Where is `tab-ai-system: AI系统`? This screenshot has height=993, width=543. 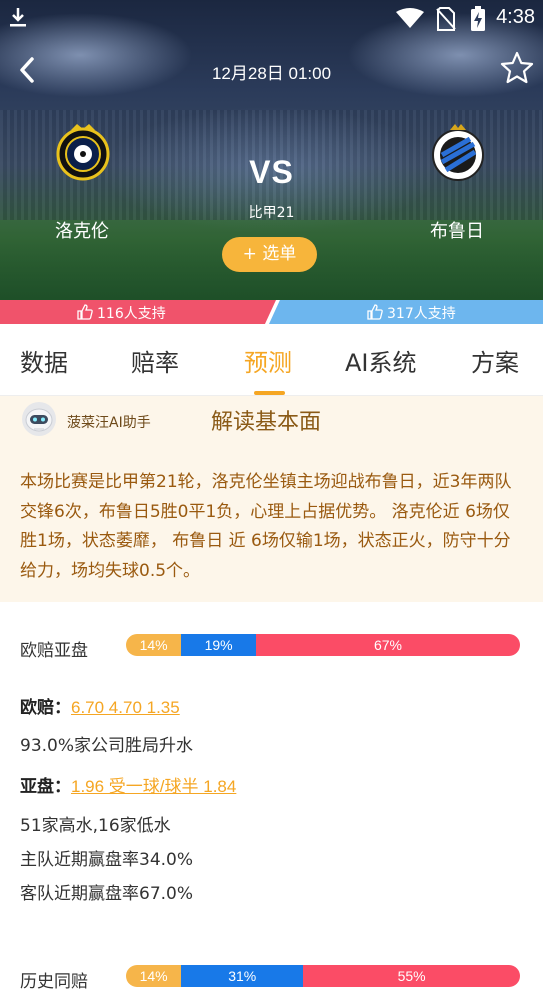 tab-ai-system: AI系统 is located at coordinates (381, 360).